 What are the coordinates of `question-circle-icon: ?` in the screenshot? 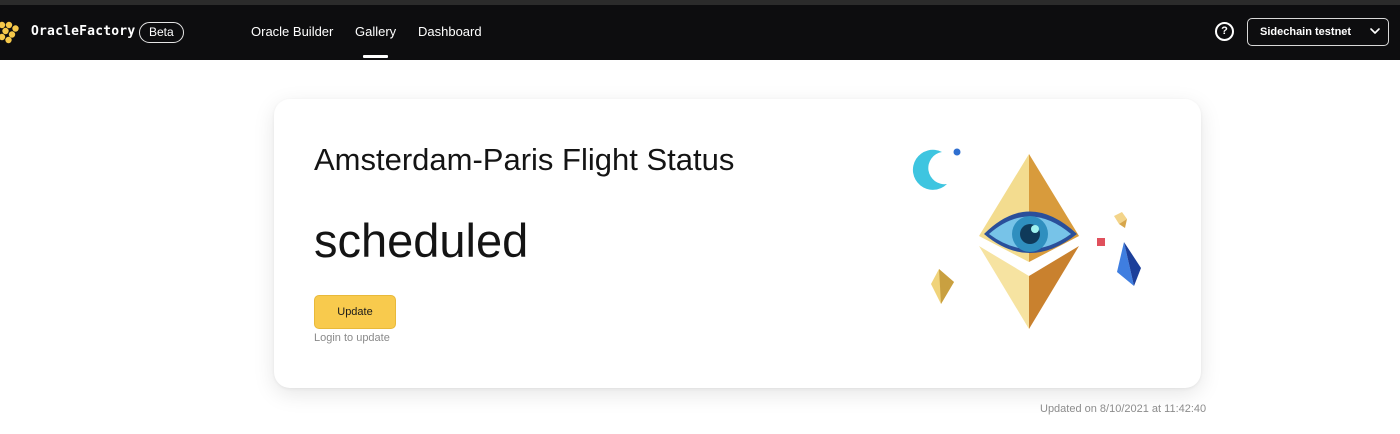 It's located at (1224, 31).